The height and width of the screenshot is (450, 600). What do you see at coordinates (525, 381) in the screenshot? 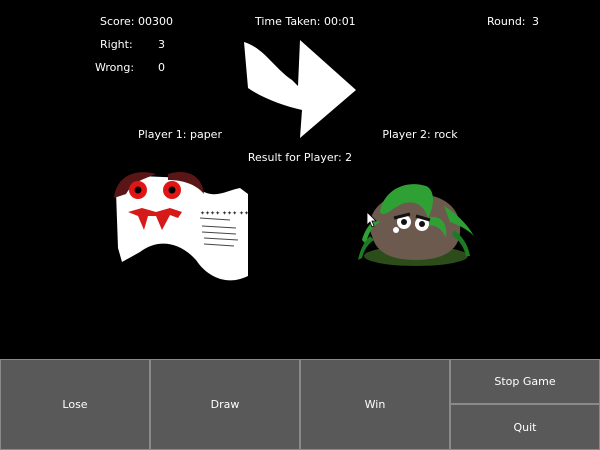
I see `stop-game-button: Stop Game` at bounding box center [525, 381].